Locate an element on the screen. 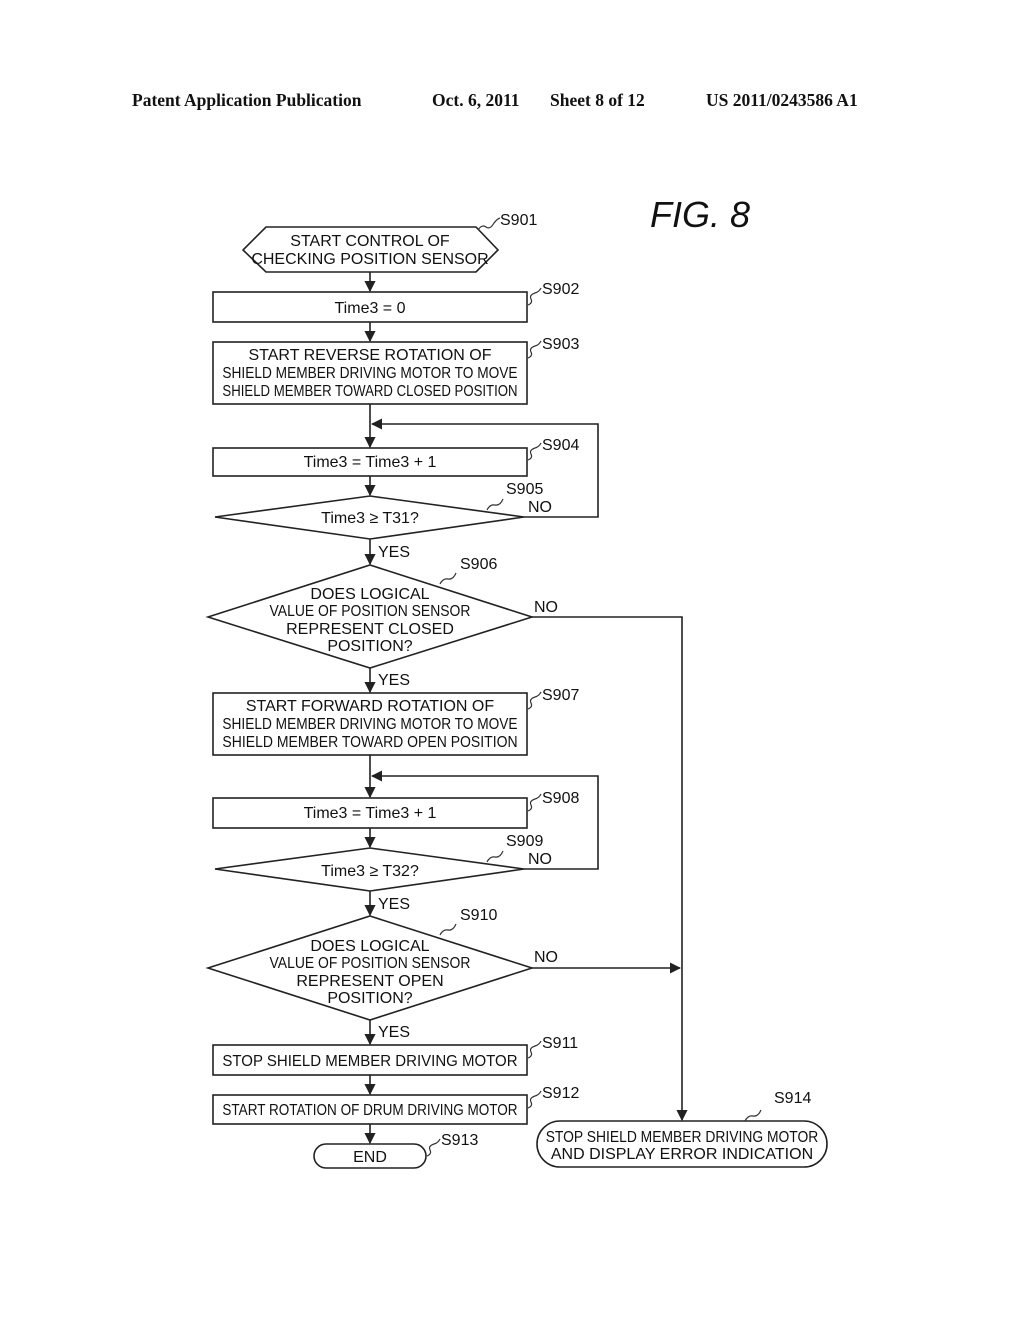 This screenshot has width=1024, height=1320. step-ref: S910 is located at coordinates (478, 915).